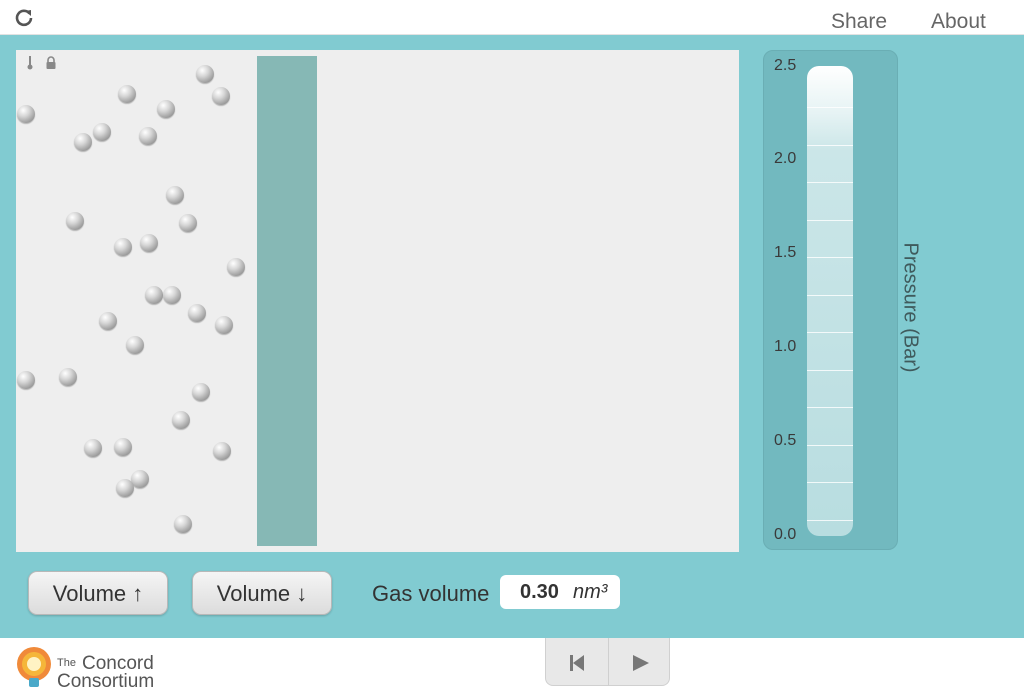  I want to click on rewind-button, so click(577, 662).